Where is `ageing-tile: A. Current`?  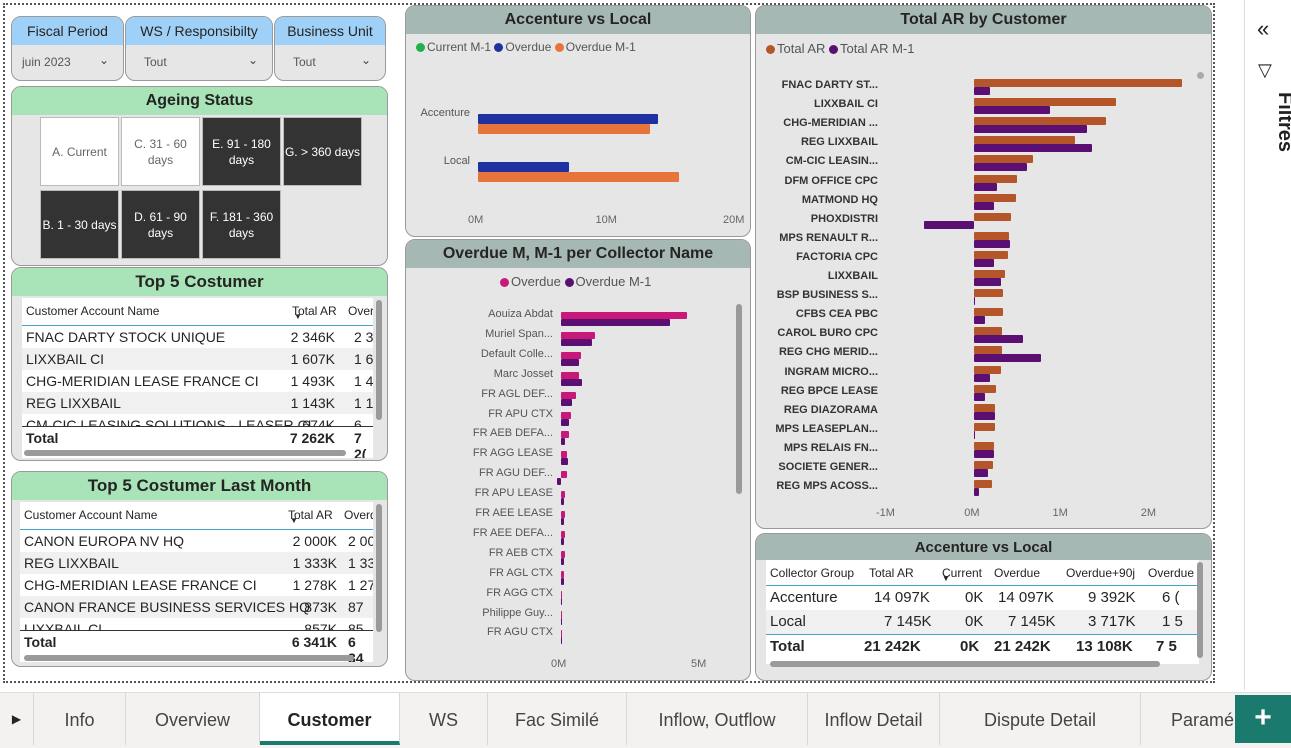
ageing-tile: A. Current is located at coordinates (79, 151).